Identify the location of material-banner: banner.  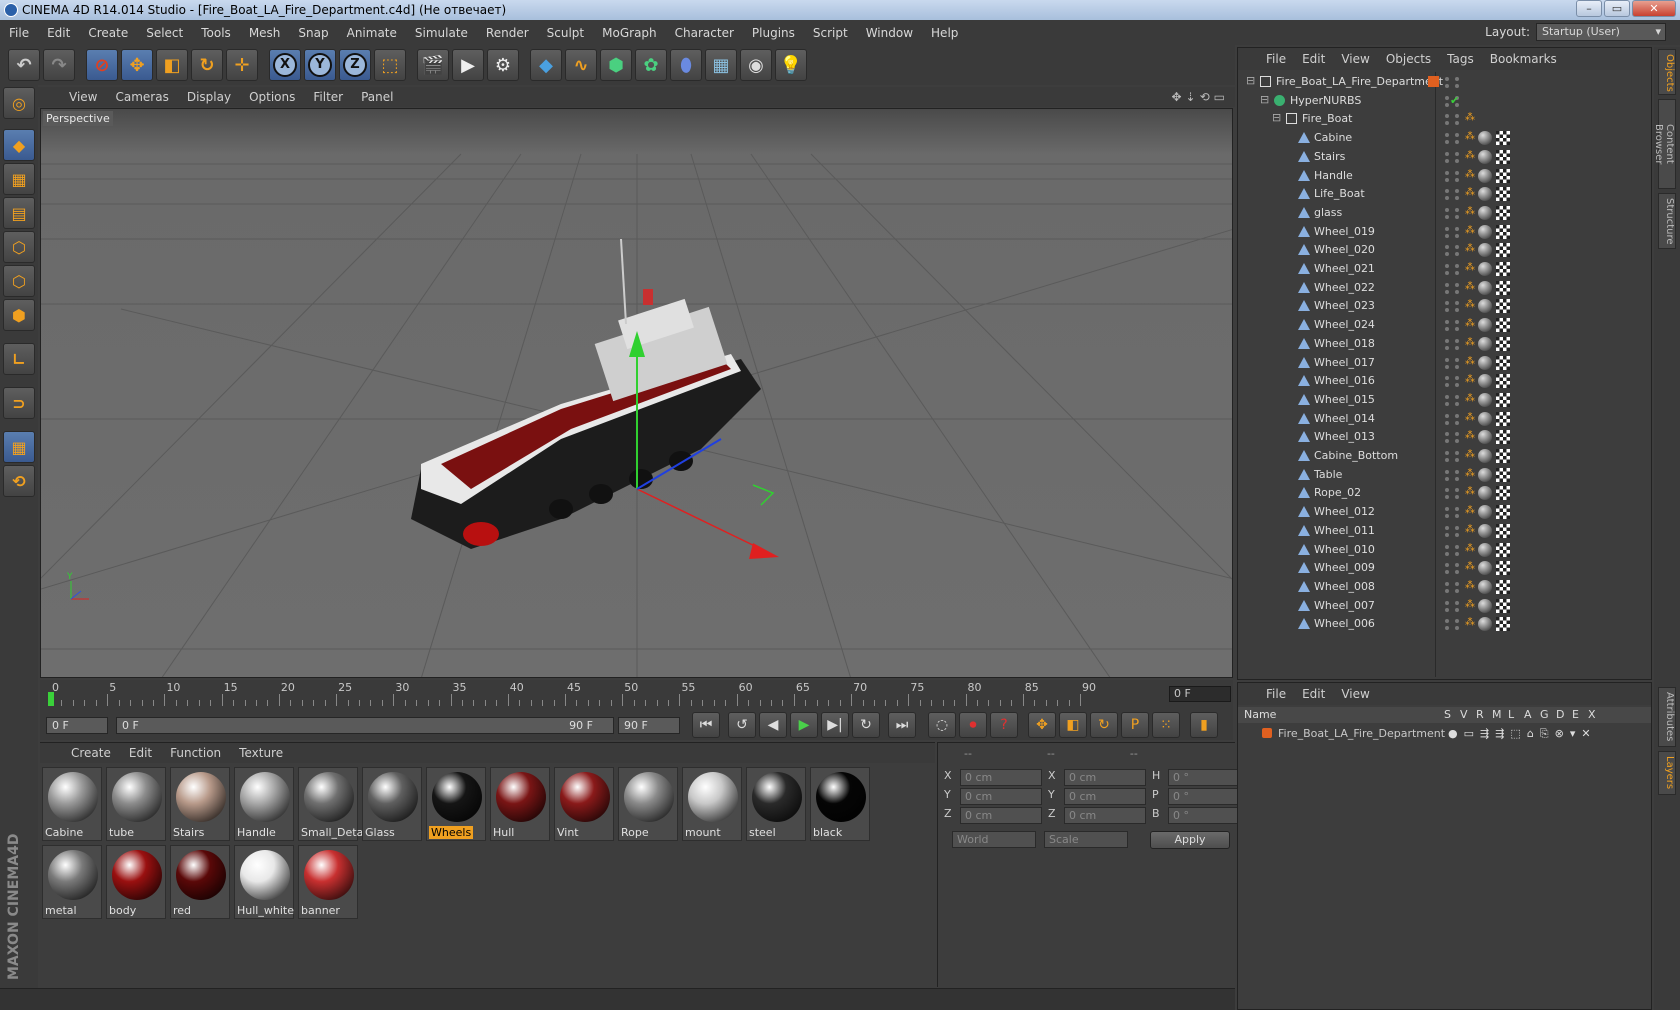
(328, 882).